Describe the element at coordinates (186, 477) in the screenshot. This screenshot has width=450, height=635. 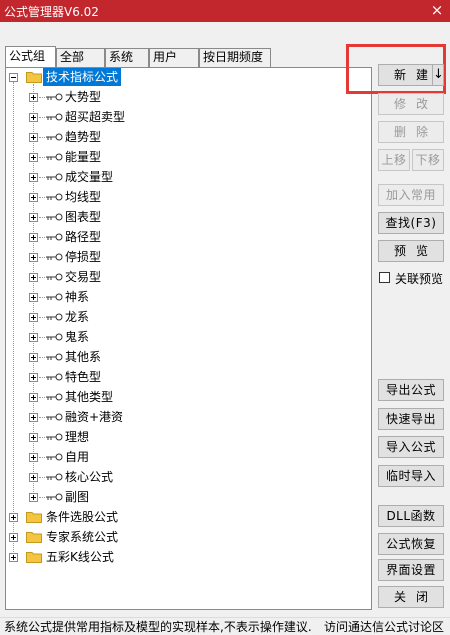
I see `tree-item: 核心公式` at that location.